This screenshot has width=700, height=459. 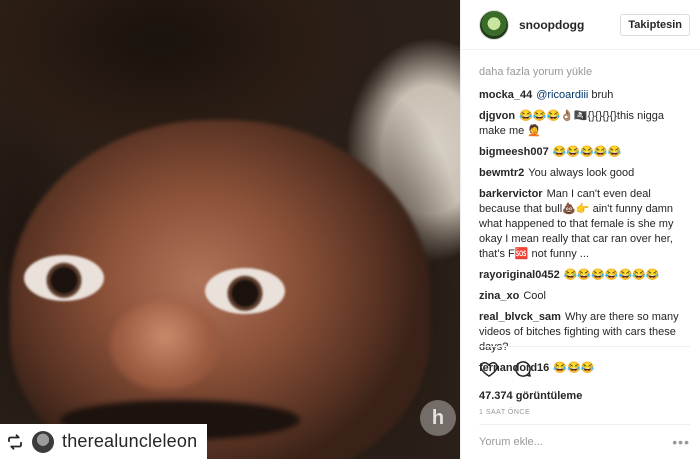 What do you see at coordinates (514, 152) in the screenshot?
I see `comment-username: bigmeesh007` at bounding box center [514, 152].